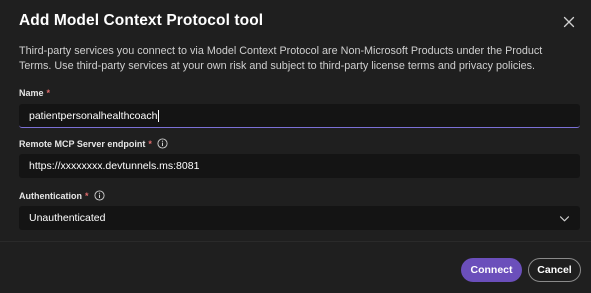 The width and height of the screenshot is (591, 293). I want to click on endpoint-input-value: https://xxxxxxxx.devtunnels.ms:8081, so click(114, 166).